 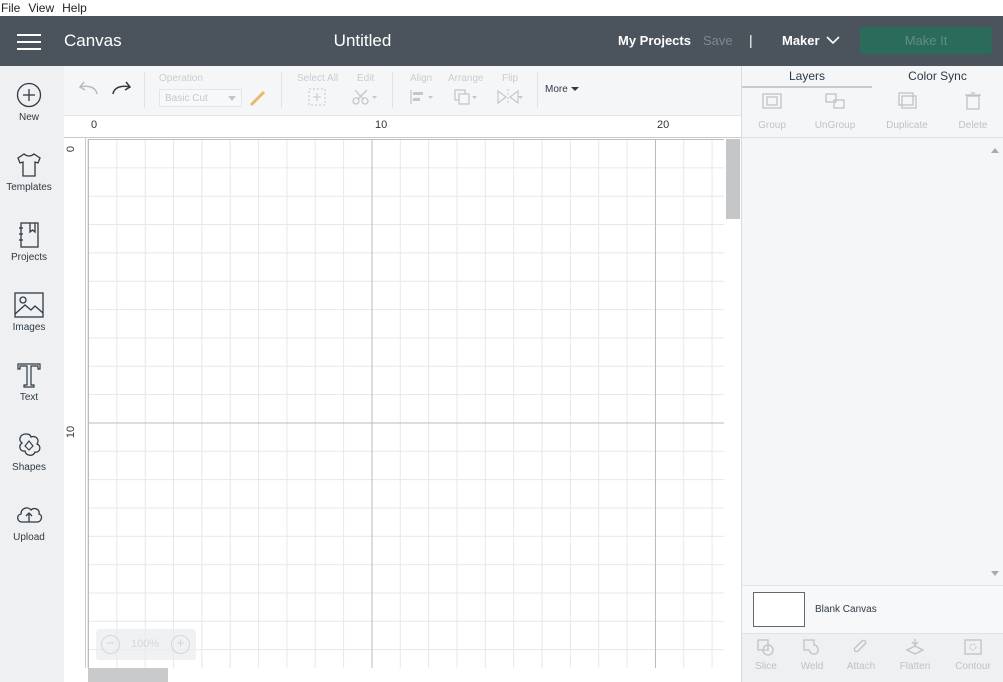 I want to click on sidebar-label-projects: Projects, so click(x=29, y=257).